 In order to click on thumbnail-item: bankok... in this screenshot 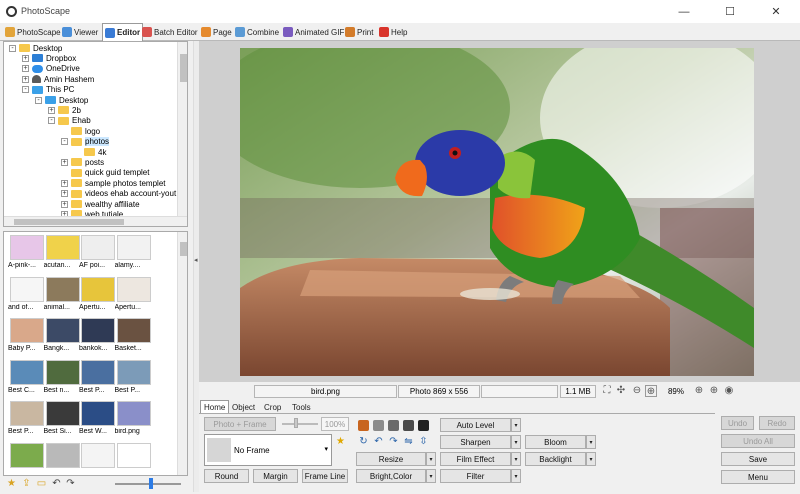, I will do `click(97, 335)`.